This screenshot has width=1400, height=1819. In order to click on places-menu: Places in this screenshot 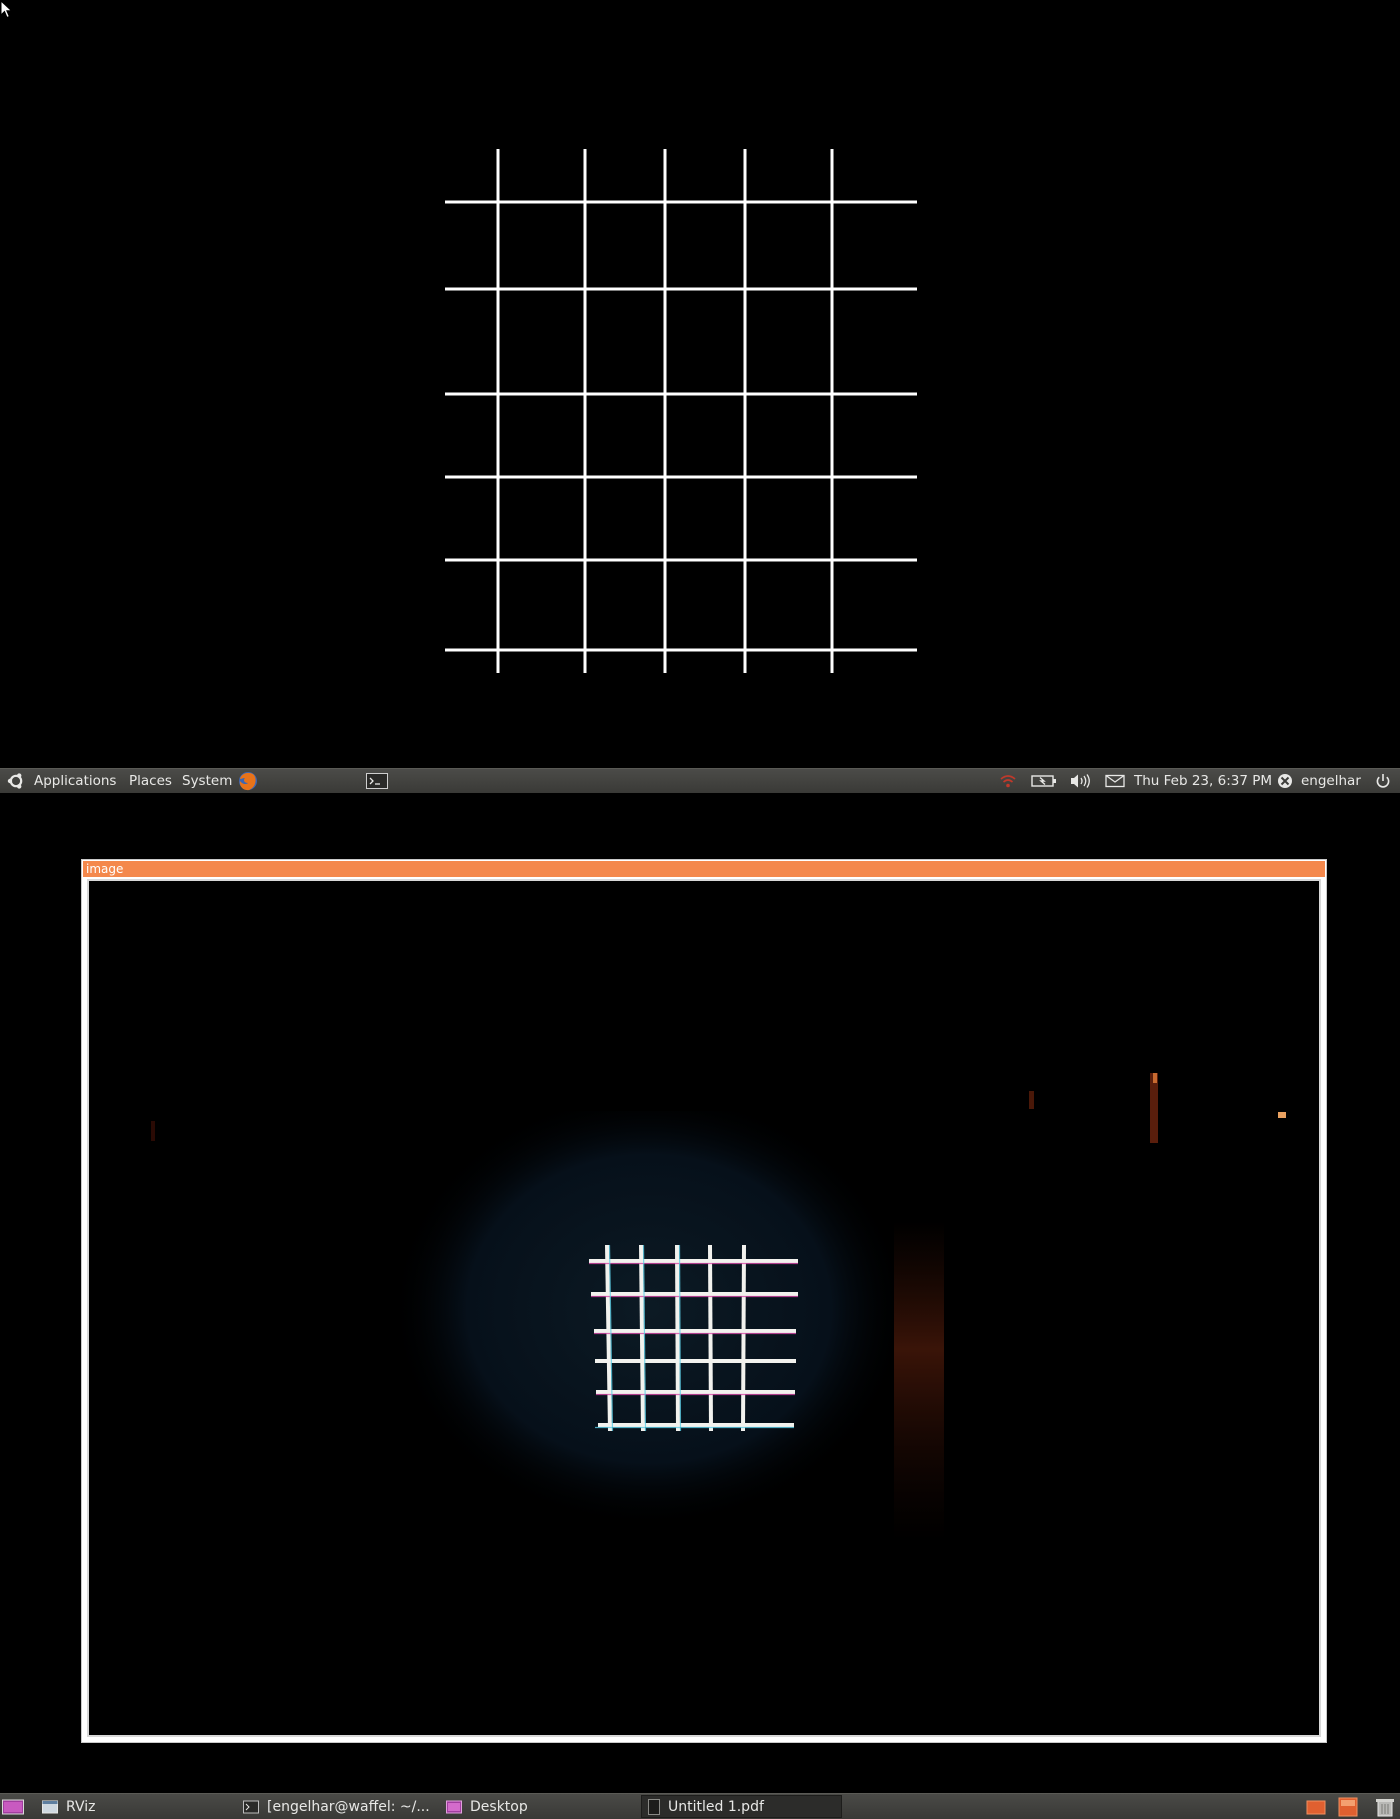, I will do `click(150, 781)`.